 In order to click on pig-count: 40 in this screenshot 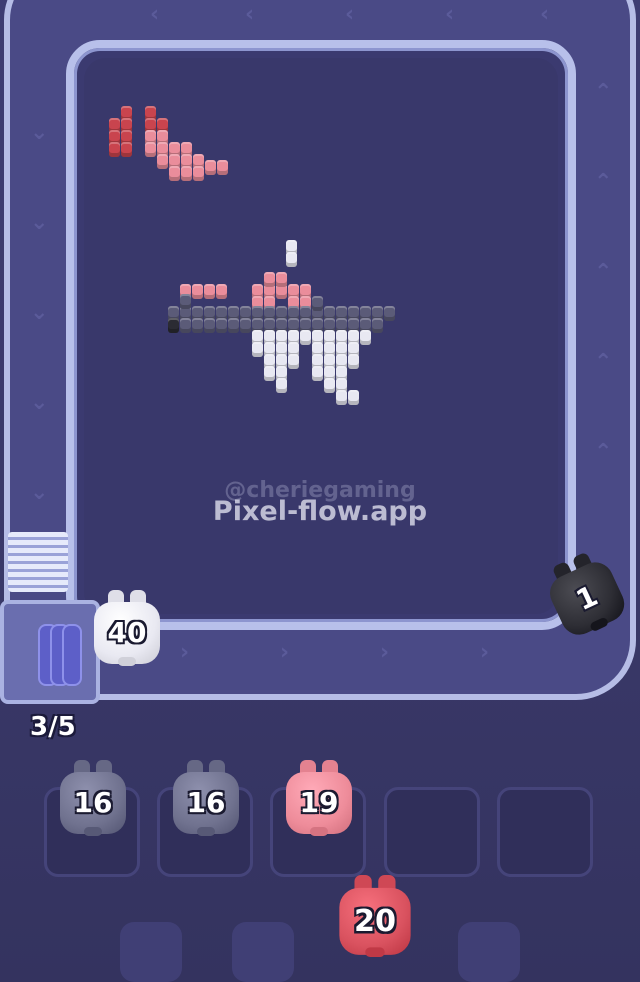, I will do `click(127, 632)`.